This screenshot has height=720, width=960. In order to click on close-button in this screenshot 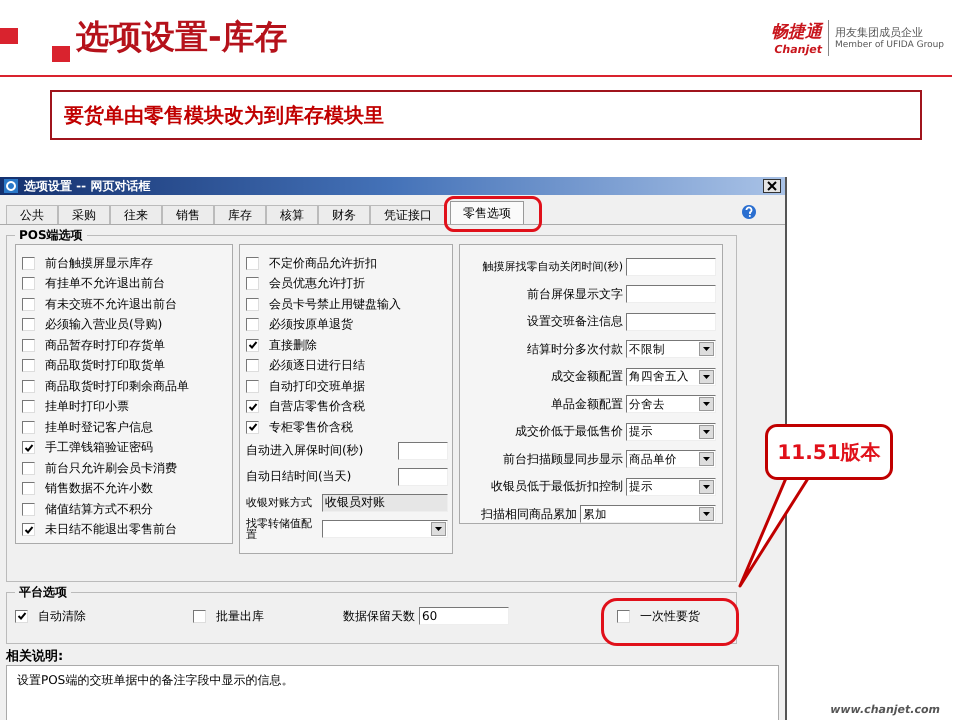, I will do `click(772, 186)`.